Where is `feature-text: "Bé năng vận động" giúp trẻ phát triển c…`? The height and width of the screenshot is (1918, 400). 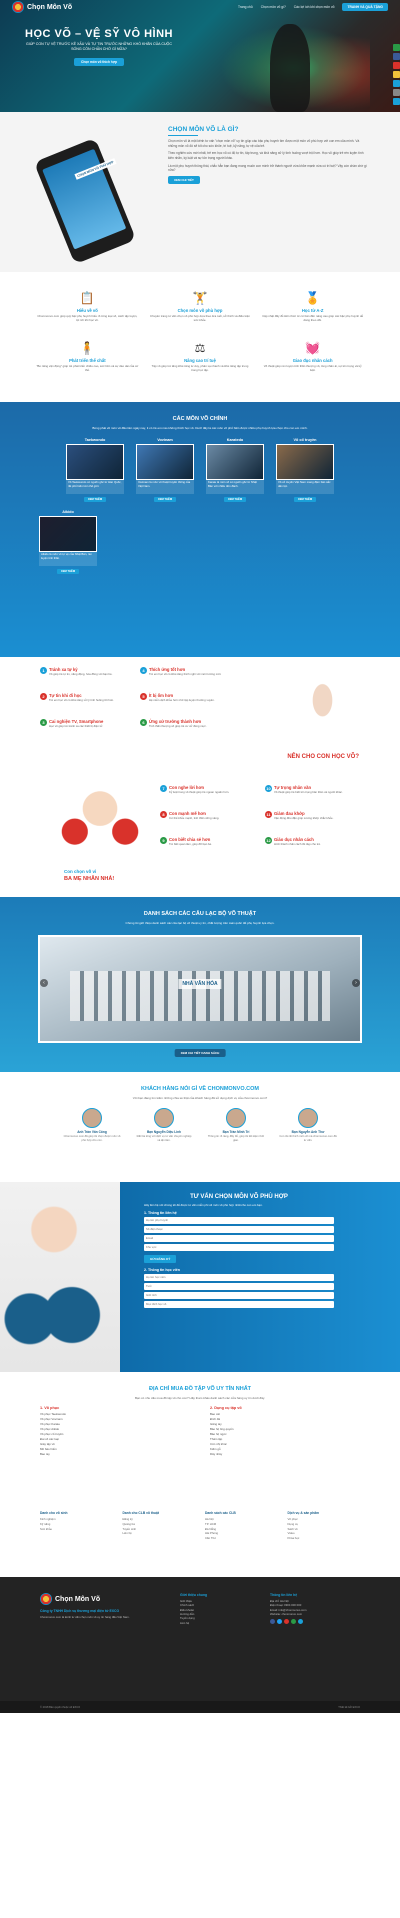 feature-text: "Bé năng vận động" giúp trẻ phát triển c… is located at coordinates (87, 368).